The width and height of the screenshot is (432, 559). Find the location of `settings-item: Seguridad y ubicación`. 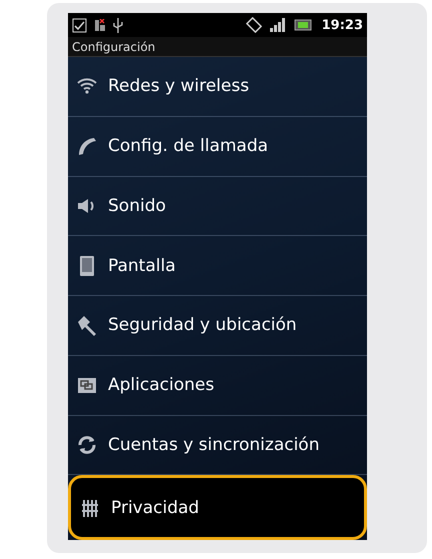

settings-item: Seguridad y ubicación is located at coordinates (217, 326).